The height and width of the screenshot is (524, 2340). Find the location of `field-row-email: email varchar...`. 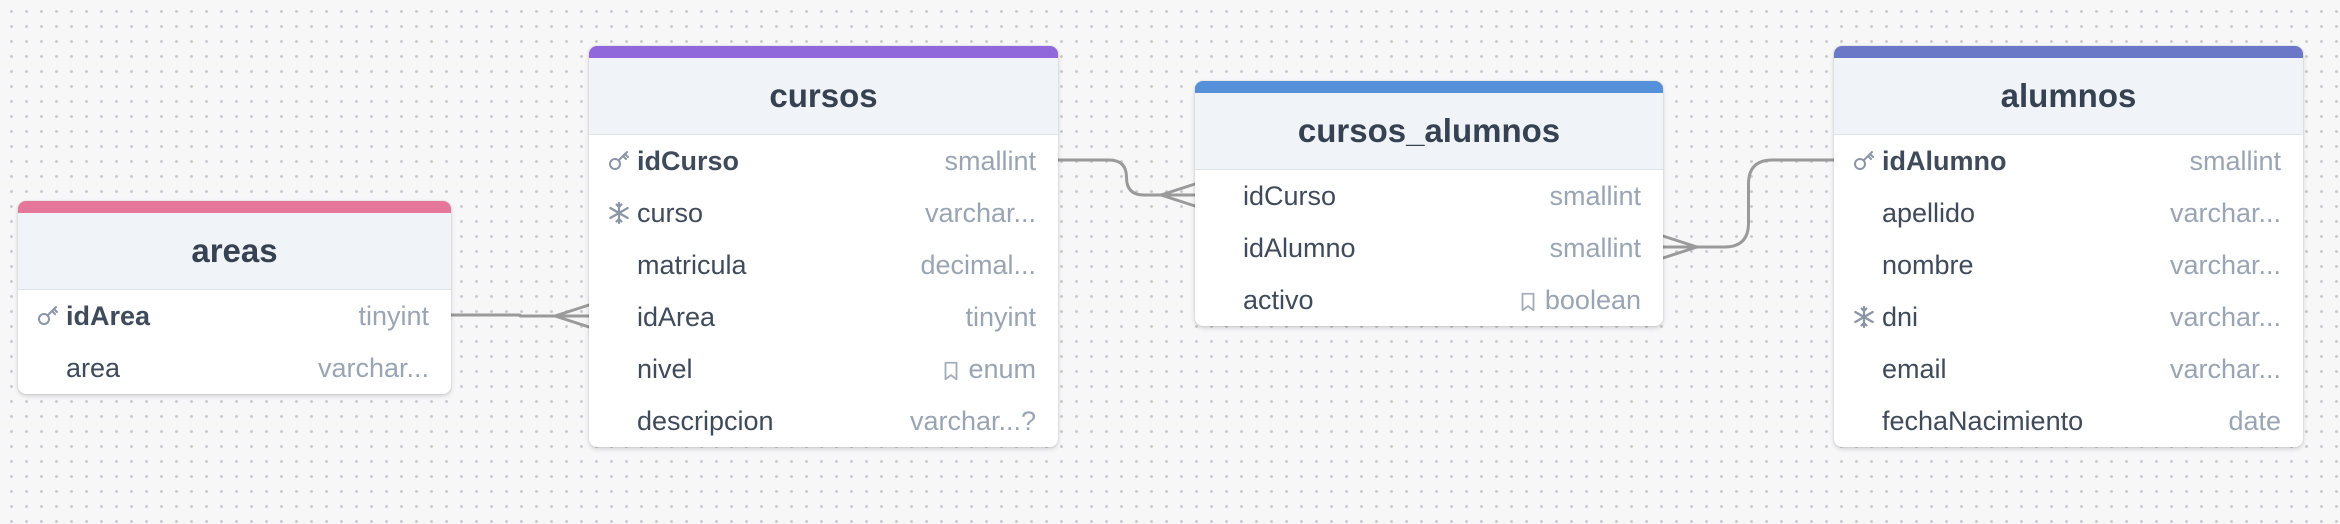

field-row-email: email varchar... is located at coordinates (2068, 369).